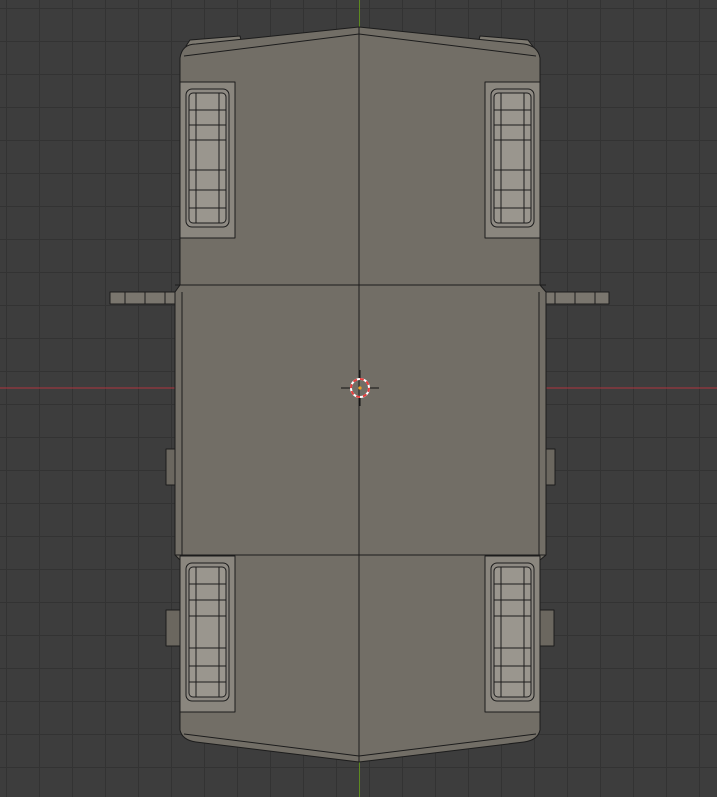 Image resolution: width=717 pixels, height=797 pixels. I want to click on left-mirror, so click(143, 298).